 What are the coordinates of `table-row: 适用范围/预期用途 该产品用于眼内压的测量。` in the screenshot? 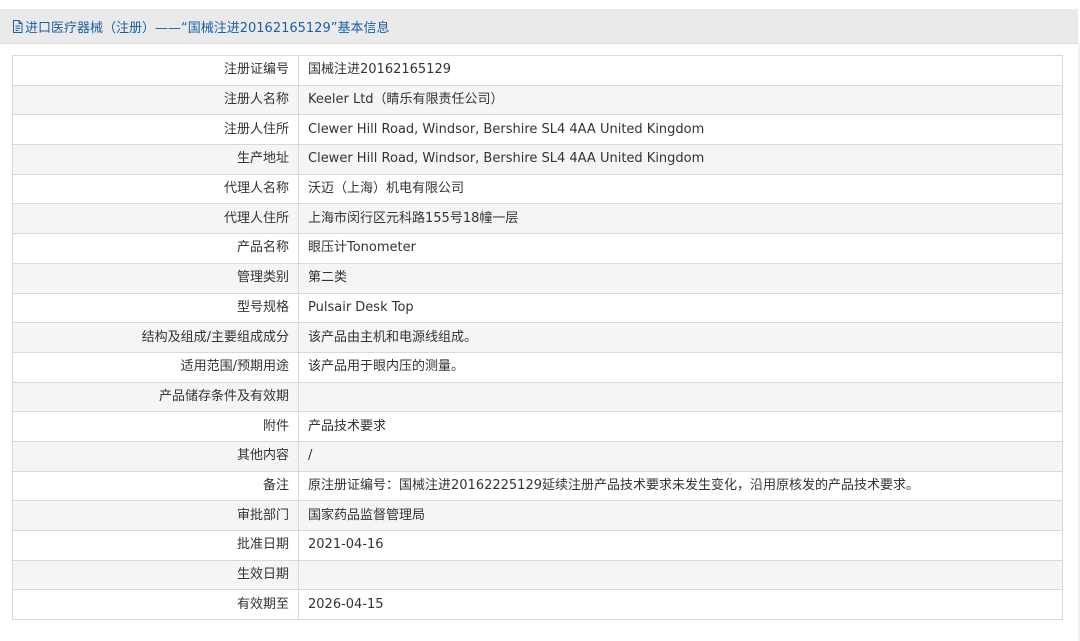 It's located at (537, 367).